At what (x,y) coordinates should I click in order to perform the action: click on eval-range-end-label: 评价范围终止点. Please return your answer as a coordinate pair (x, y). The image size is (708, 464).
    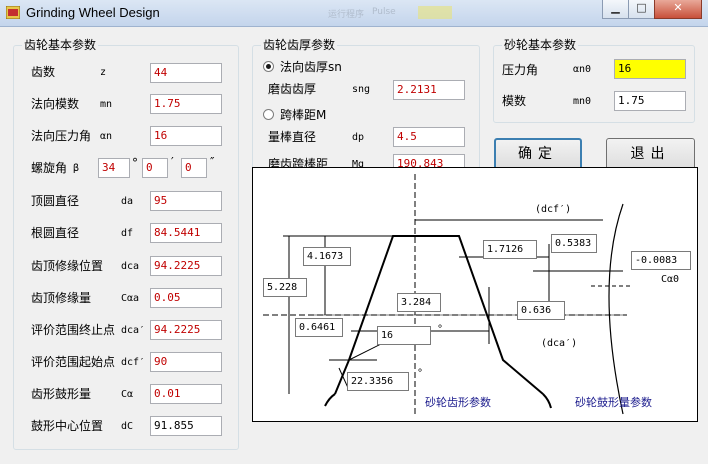
    Looking at the image, I should click on (73, 330).